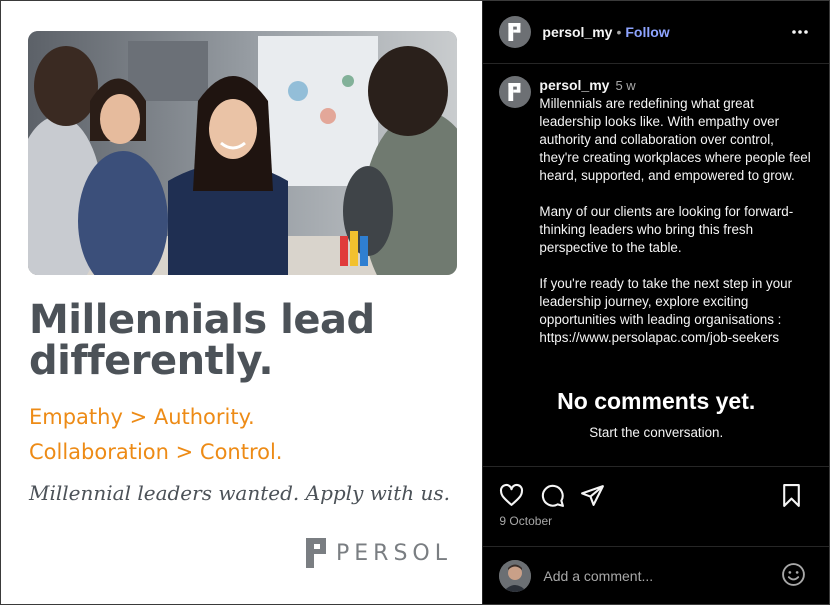  What do you see at coordinates (394, 553) in the screenshot?
I see `brand-name: PERSOL` at bounding box center [394, 553].